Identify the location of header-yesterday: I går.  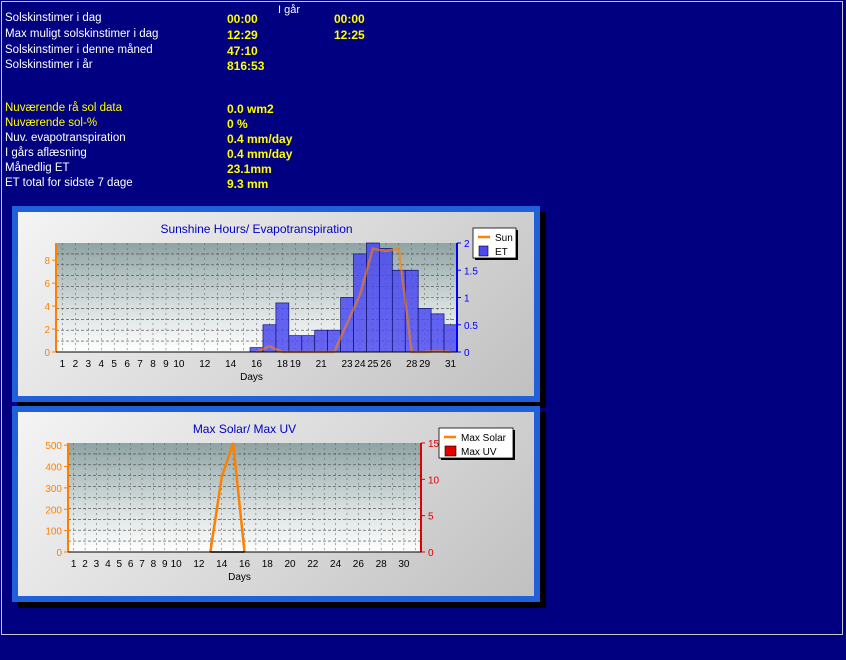
(289, 10).